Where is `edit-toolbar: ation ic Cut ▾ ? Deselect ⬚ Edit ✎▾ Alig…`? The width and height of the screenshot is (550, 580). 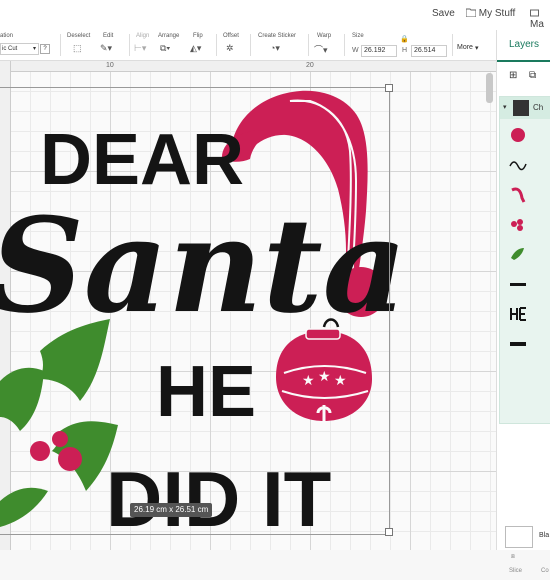
edit-toolbar: ation ic Cut ▾ ? Deselect ⬚ Edit ✎▾ Alig… is located at coordinates (248, 45).